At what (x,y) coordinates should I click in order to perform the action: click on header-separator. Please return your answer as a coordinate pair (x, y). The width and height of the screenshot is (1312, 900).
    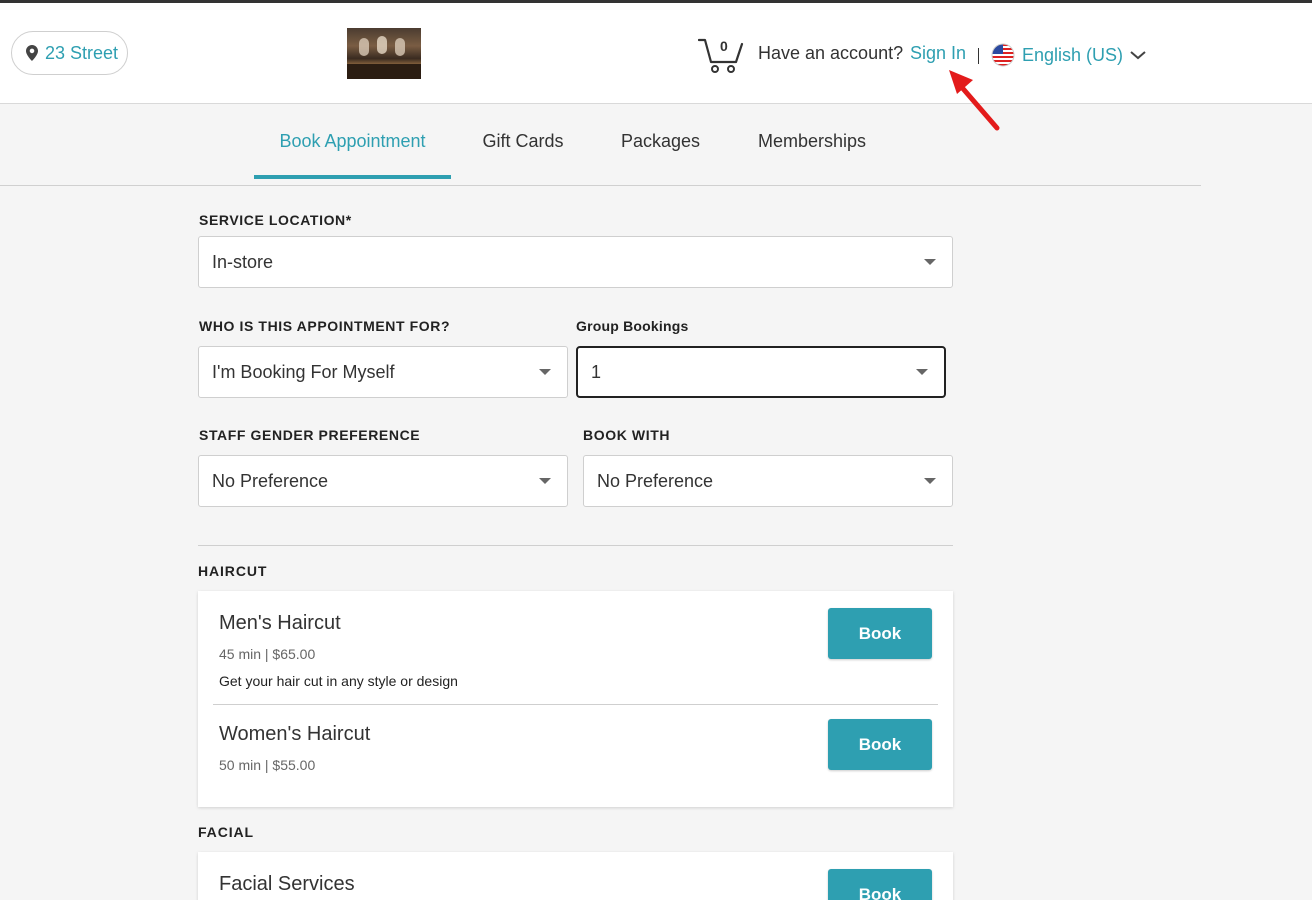
    Looking at the image, I should click on (978, 56).